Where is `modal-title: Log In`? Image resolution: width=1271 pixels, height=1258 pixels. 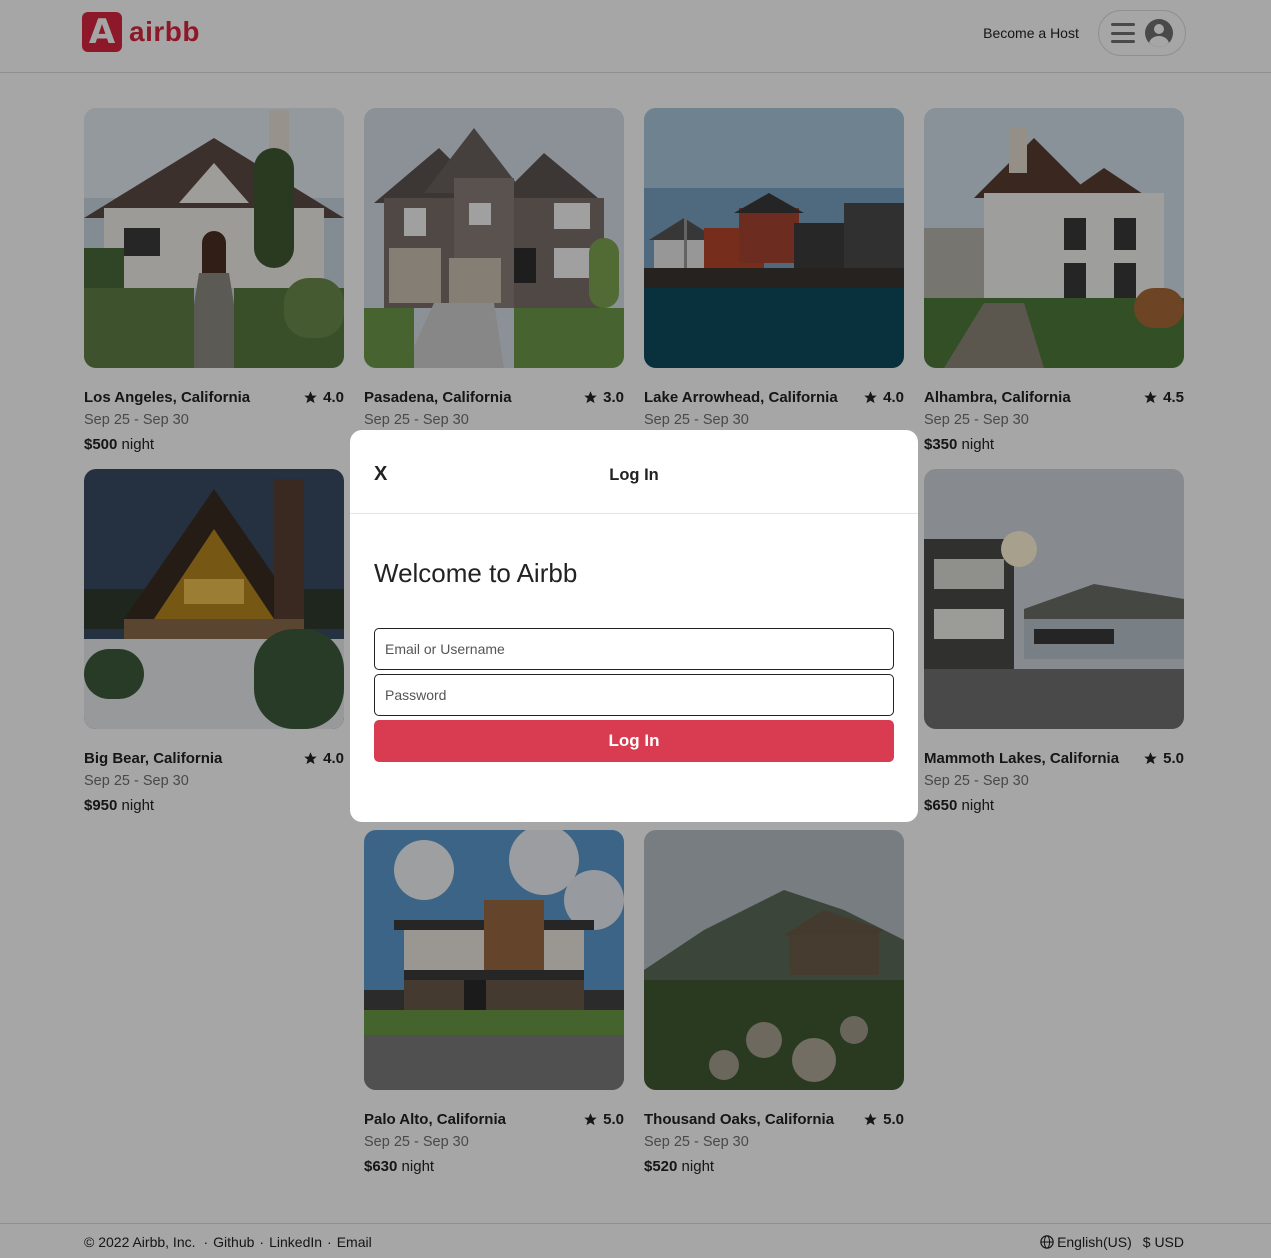
modal-title: Log In is located at coordinates (634, 475).